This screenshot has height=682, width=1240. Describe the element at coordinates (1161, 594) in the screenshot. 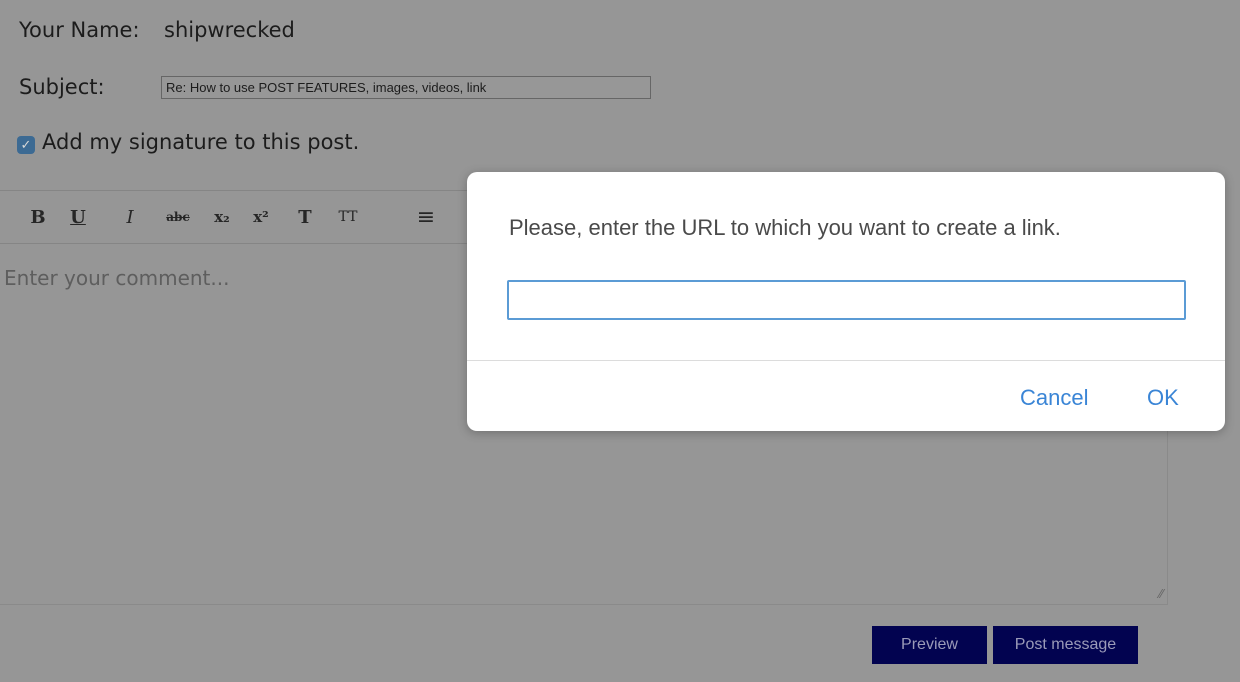

I see `resize-grip-icon: ⁄⁄` at that location.